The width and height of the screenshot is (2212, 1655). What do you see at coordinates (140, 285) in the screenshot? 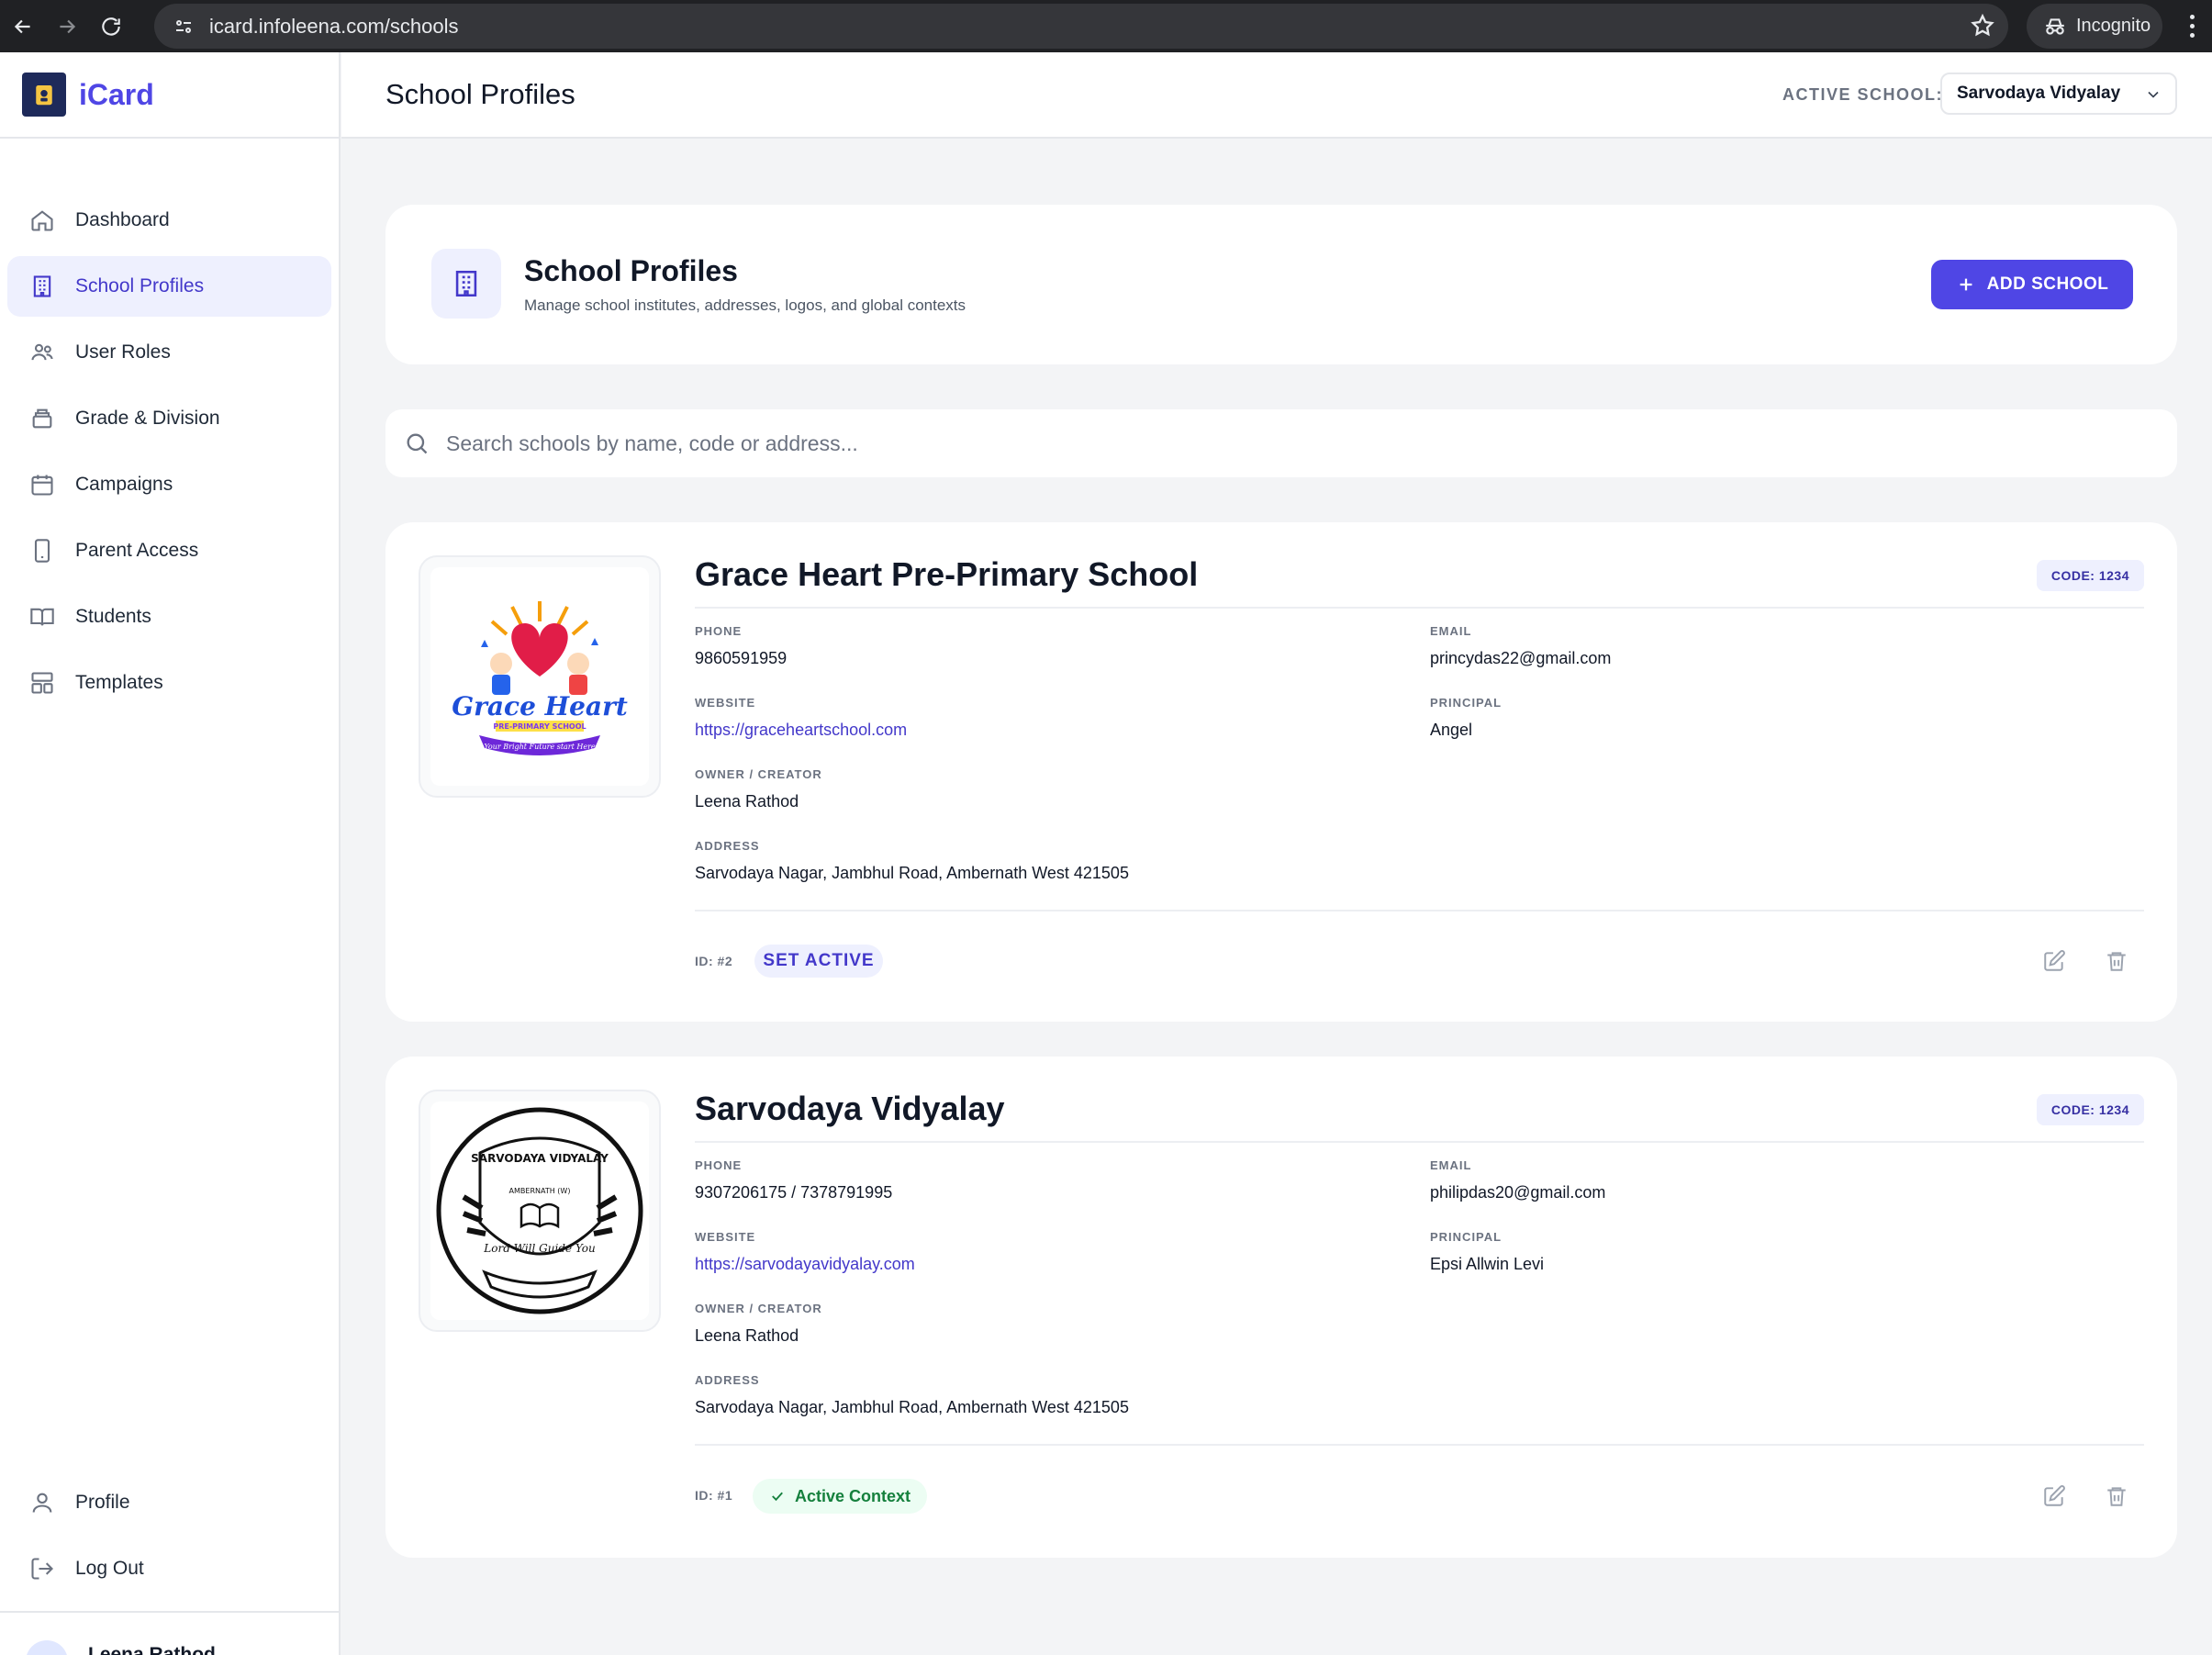
I see `sidebar-item-label: School Profiles` at bounding box center [140, 285].